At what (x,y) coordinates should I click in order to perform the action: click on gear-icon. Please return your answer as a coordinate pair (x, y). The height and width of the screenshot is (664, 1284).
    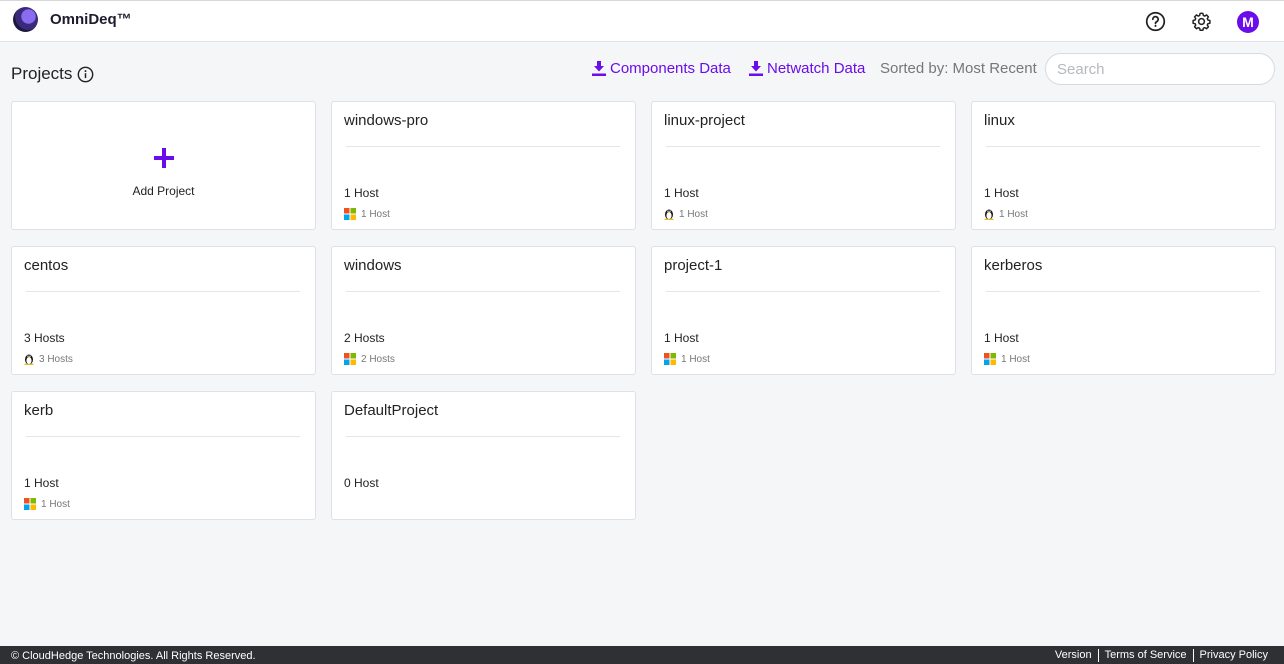
    Looking at the image, I should click on (1201, 21).